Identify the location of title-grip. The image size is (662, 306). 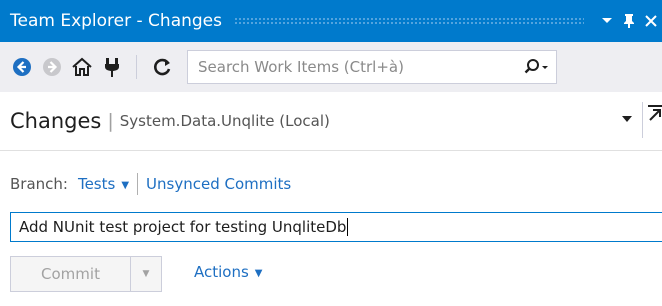
(409, 21).